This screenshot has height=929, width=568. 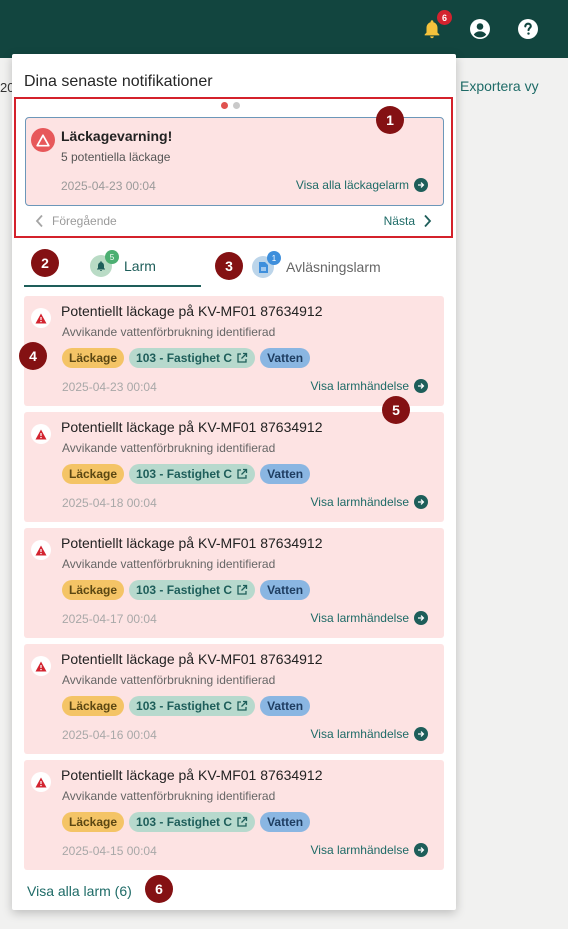 What do you see at coordinates (274, 258) in the screenshot?
I see `tab-avlasningslarm-badge: 1` at bounding box center [274, 258].